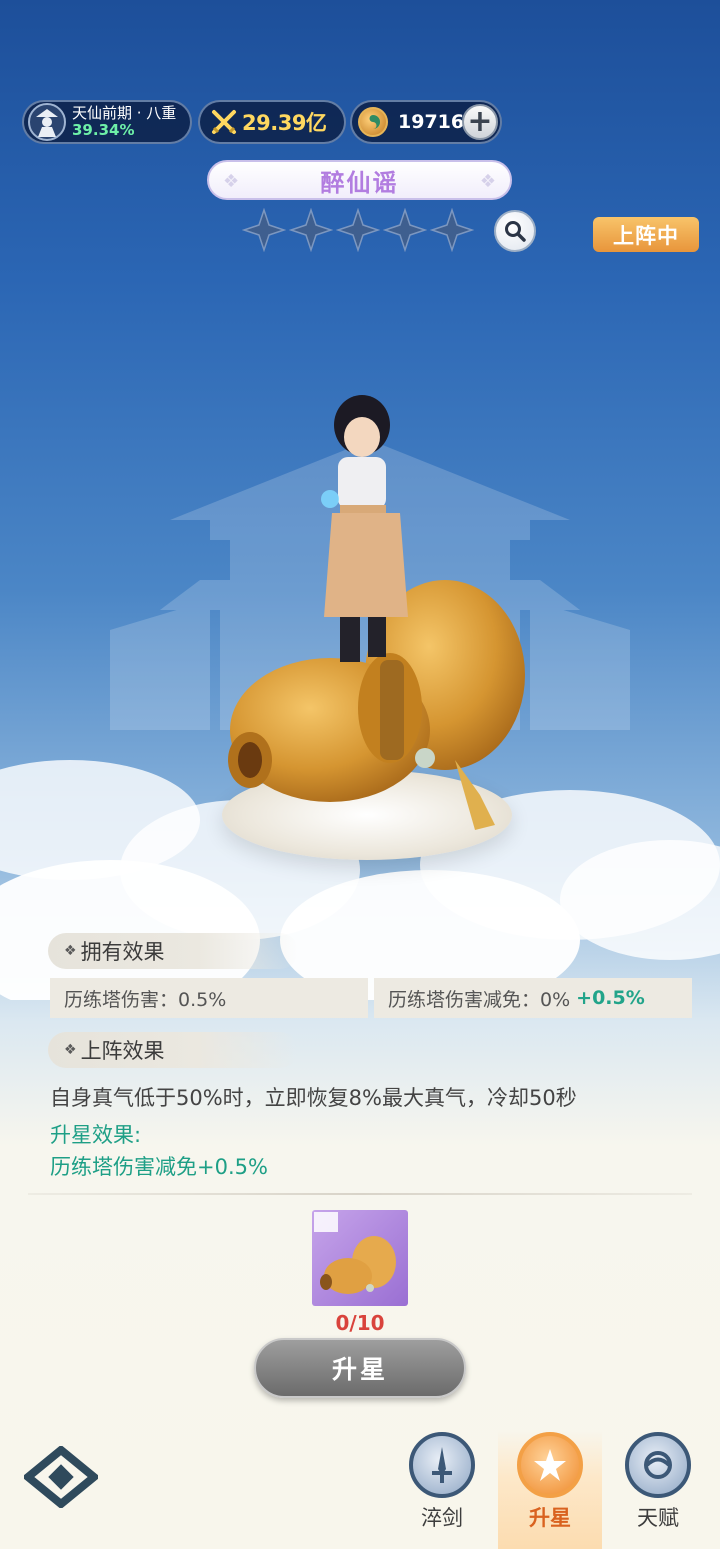  I want to click on stat-tower-damage-reduction: 历练塔伤害减免：0% +0.5%, so click(533, 998).